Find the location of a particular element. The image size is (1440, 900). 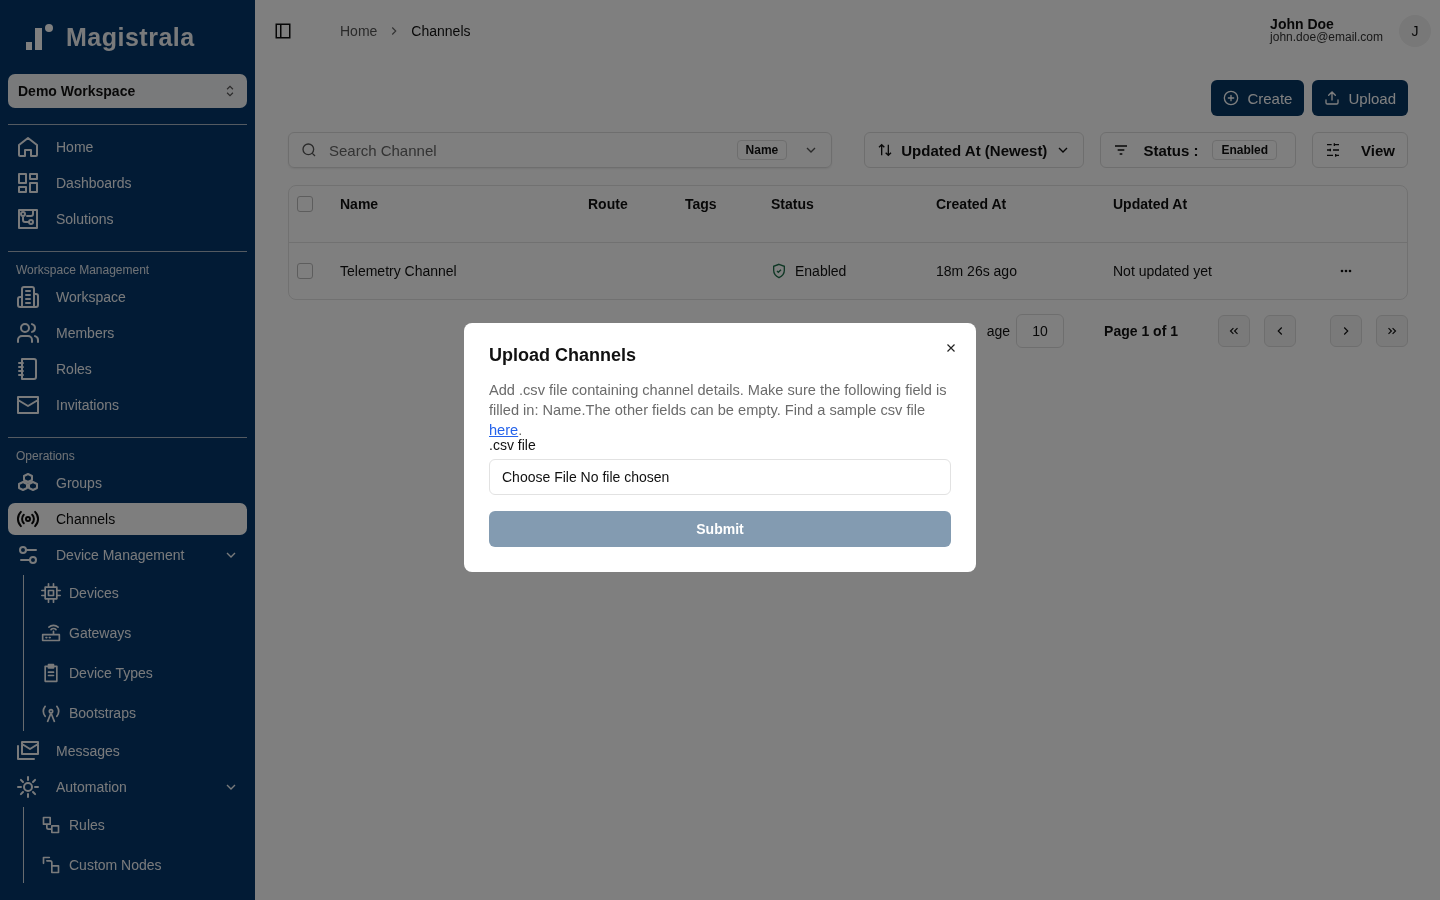

logo-text: Magistrala is located at coordinates (130, 37).